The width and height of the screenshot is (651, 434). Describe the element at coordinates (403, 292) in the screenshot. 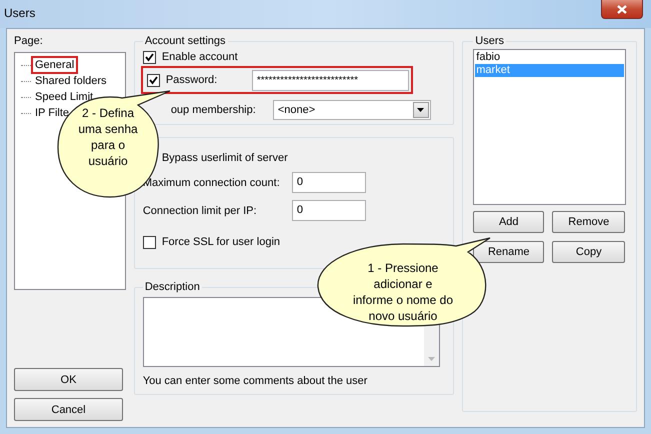

I see `callout-text: 1 - Pressione adicionar e informe o nome do novo usuário` at that location.